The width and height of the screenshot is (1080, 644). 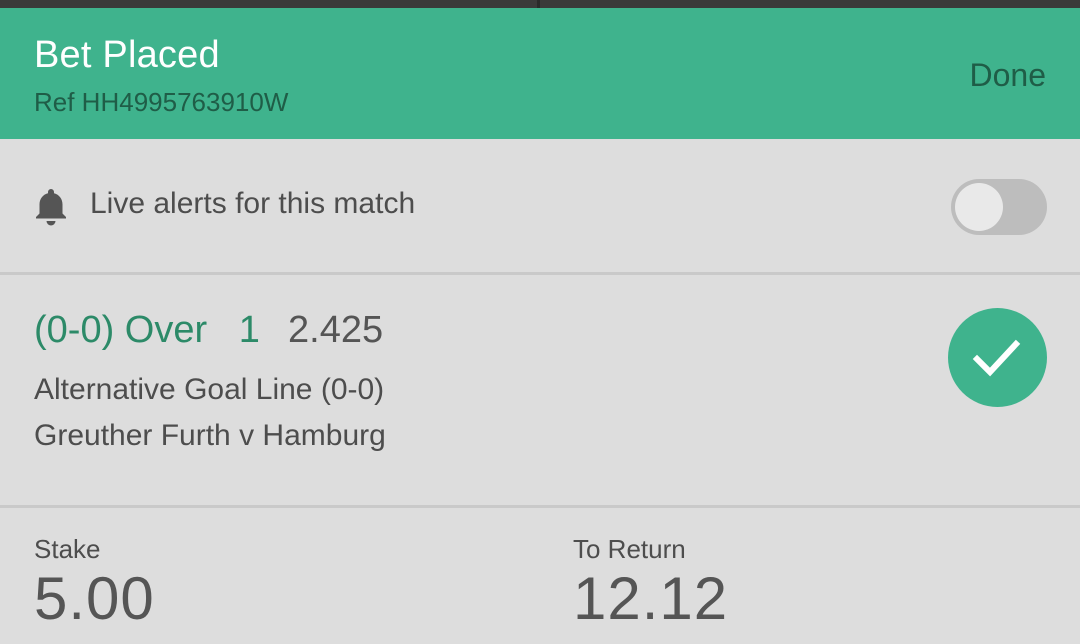 What do you see at coordinates (1008, 75) in the screenshot?
I see `done-button: Done` at bounding box center [1008, 75].